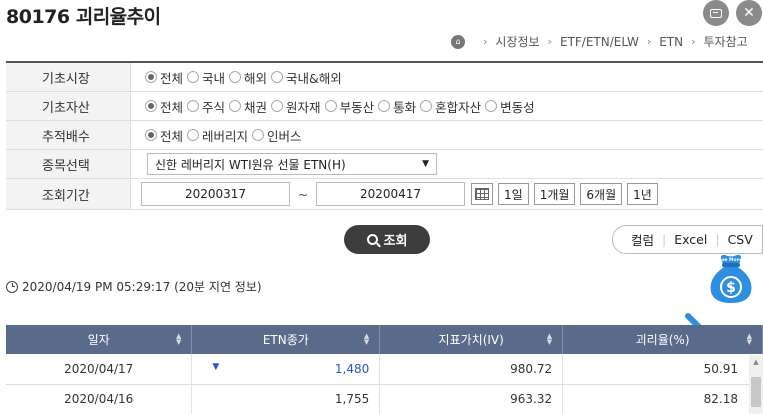 The image size is (763, 414). Describe the element at coordinates (458, 41) in the screenshot. I see `home-icon: ⌂` at that location.